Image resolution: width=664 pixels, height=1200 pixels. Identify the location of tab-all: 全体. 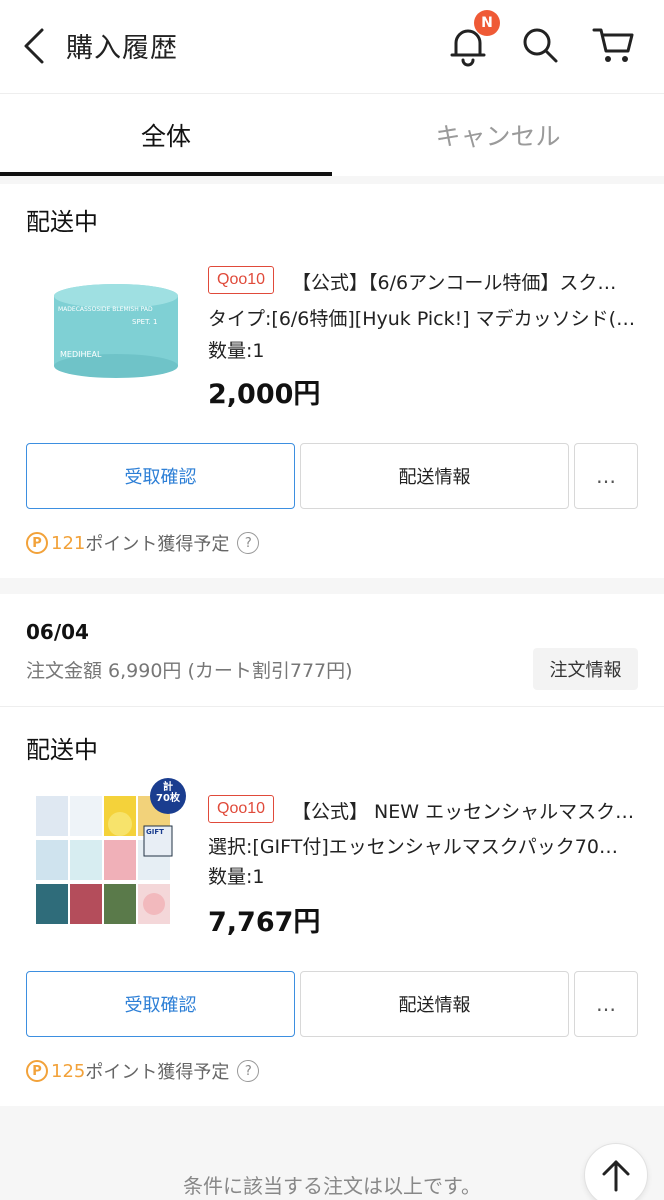
(166, 135).